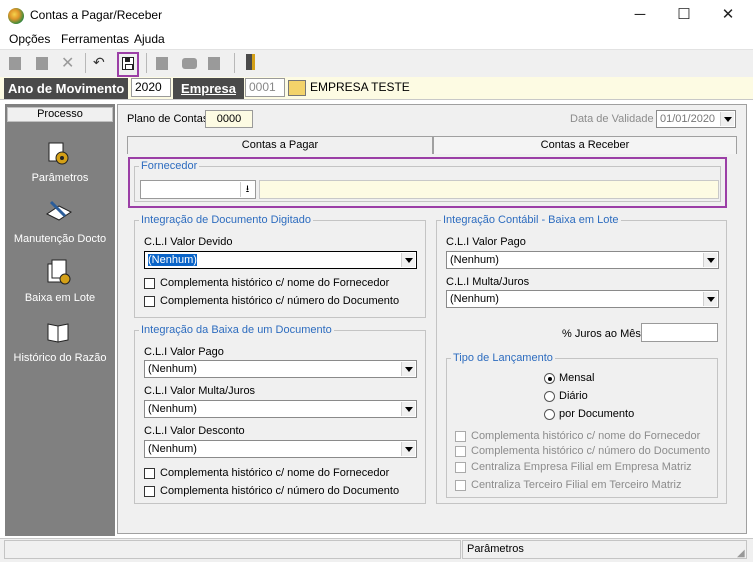 The height and width of the screenshot is (562, 753). I want to click on plano-label: Plano de Contas, so click(168, 119).